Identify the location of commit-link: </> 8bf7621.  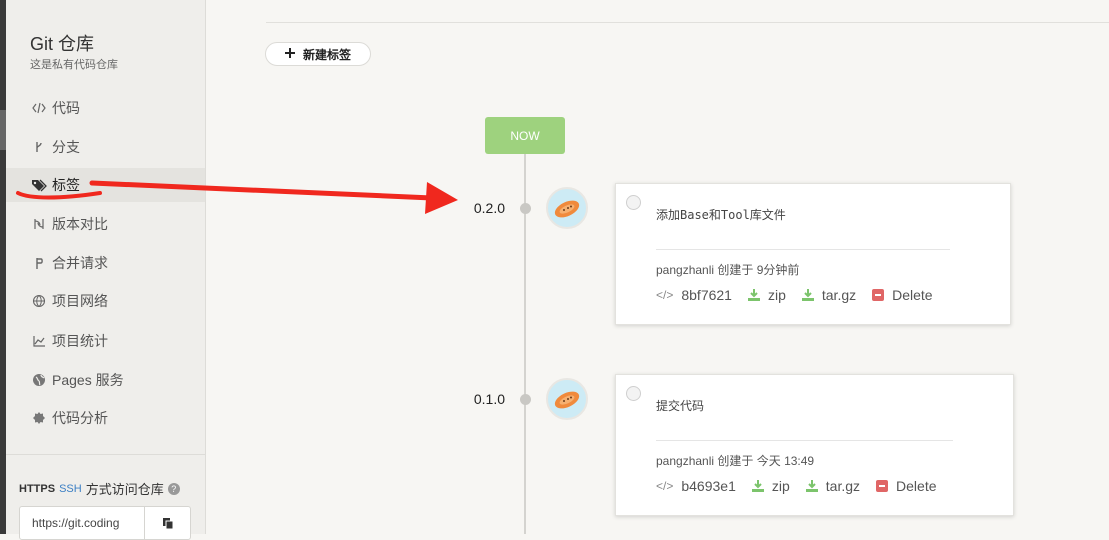
(694, 295).